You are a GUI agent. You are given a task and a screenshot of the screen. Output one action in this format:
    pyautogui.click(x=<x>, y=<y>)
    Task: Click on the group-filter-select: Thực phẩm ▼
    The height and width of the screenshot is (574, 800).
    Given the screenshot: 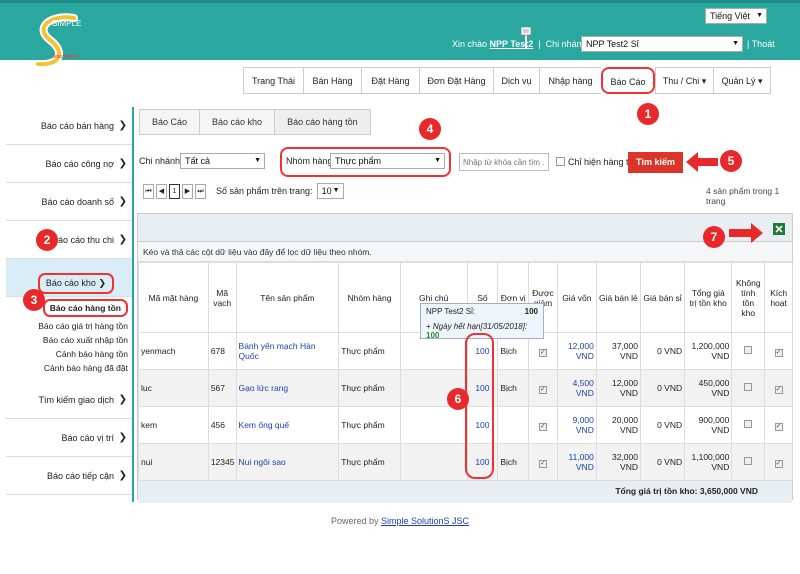 What is the action you would take?
    pyautogui.click(x=387, y=161)
    